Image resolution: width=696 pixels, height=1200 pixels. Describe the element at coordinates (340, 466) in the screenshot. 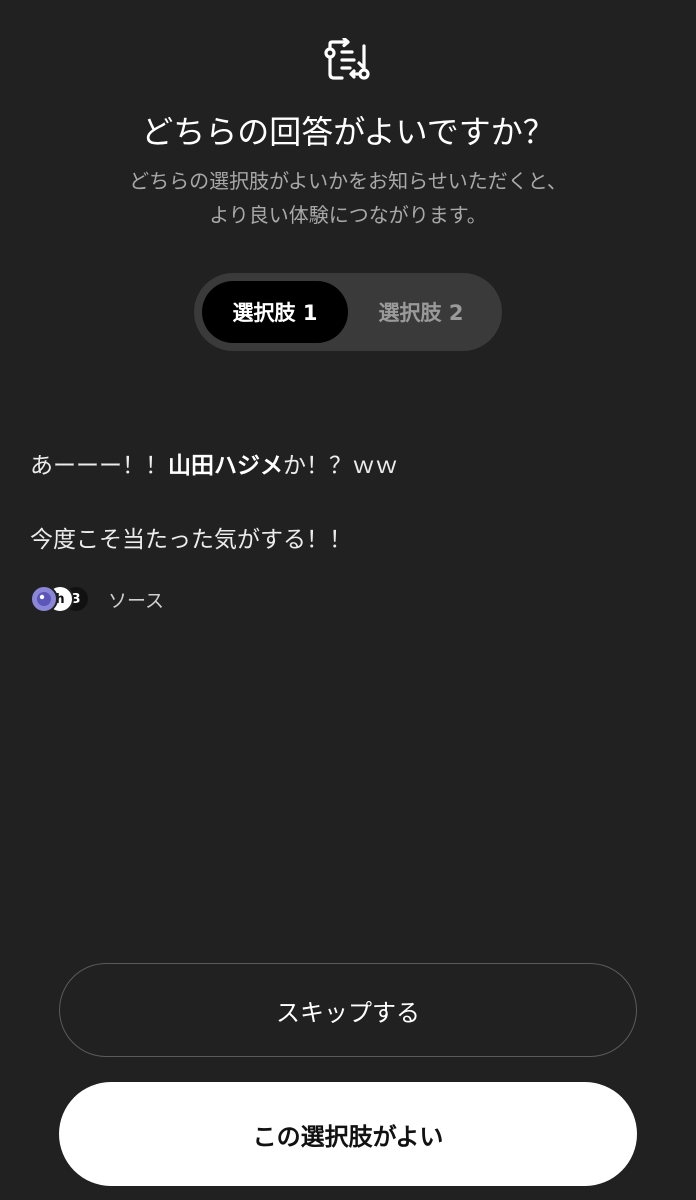

I see `response-line-1-suffix: か！？ｗｗ` at that location.